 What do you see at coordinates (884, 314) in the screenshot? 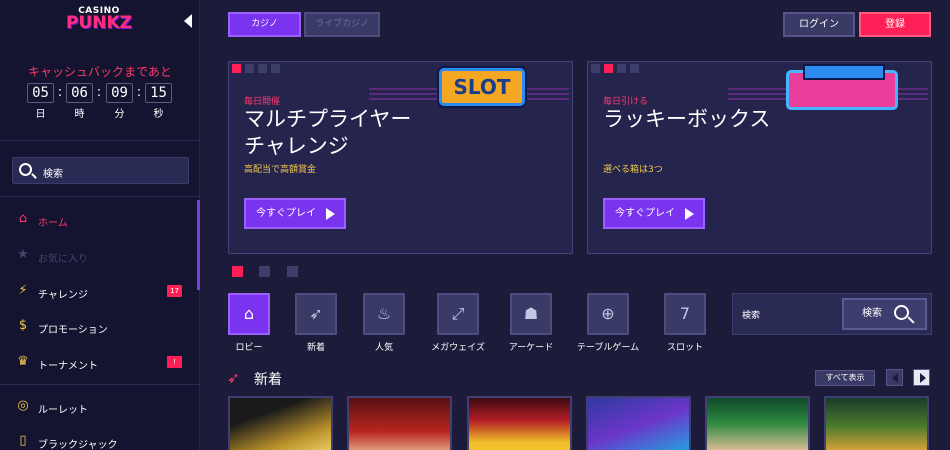
I see `search-button: 検索` at bounding box center [884, 314].